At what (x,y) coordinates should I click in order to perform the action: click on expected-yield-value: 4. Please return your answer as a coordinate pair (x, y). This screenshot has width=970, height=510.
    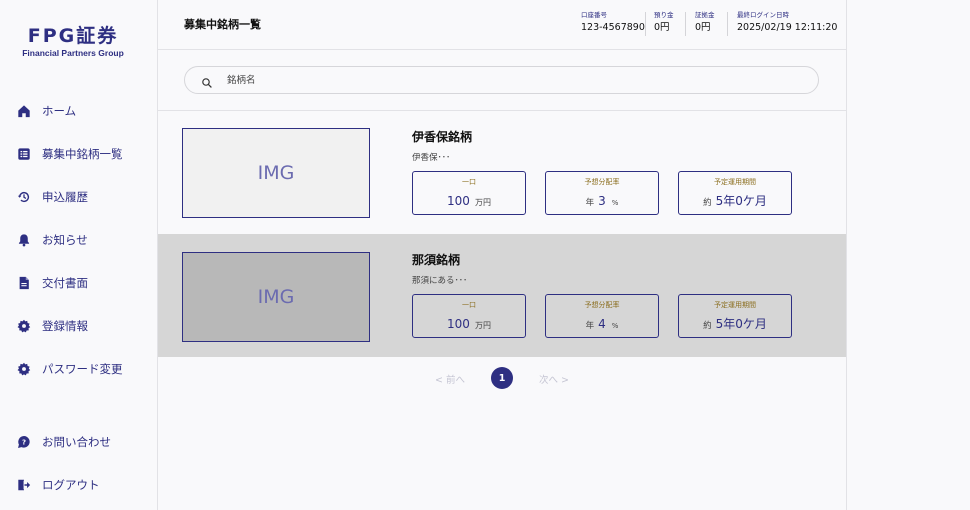
    Looking at the image, I should click on (602, 324).